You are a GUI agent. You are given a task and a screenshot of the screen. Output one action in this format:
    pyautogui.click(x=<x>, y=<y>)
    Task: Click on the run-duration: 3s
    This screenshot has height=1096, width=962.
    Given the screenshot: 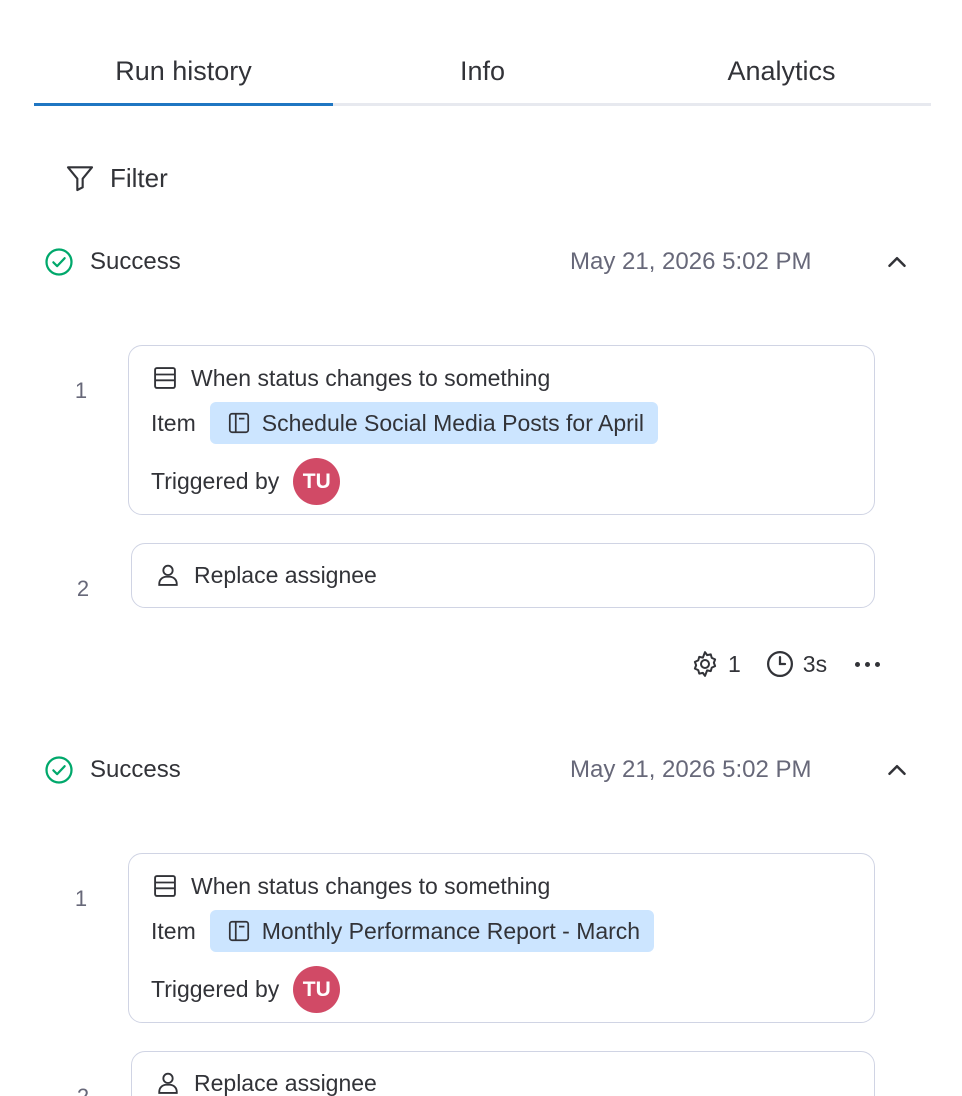 What is the action you would take?
    pyautogui.click(x=815, y=663)
    